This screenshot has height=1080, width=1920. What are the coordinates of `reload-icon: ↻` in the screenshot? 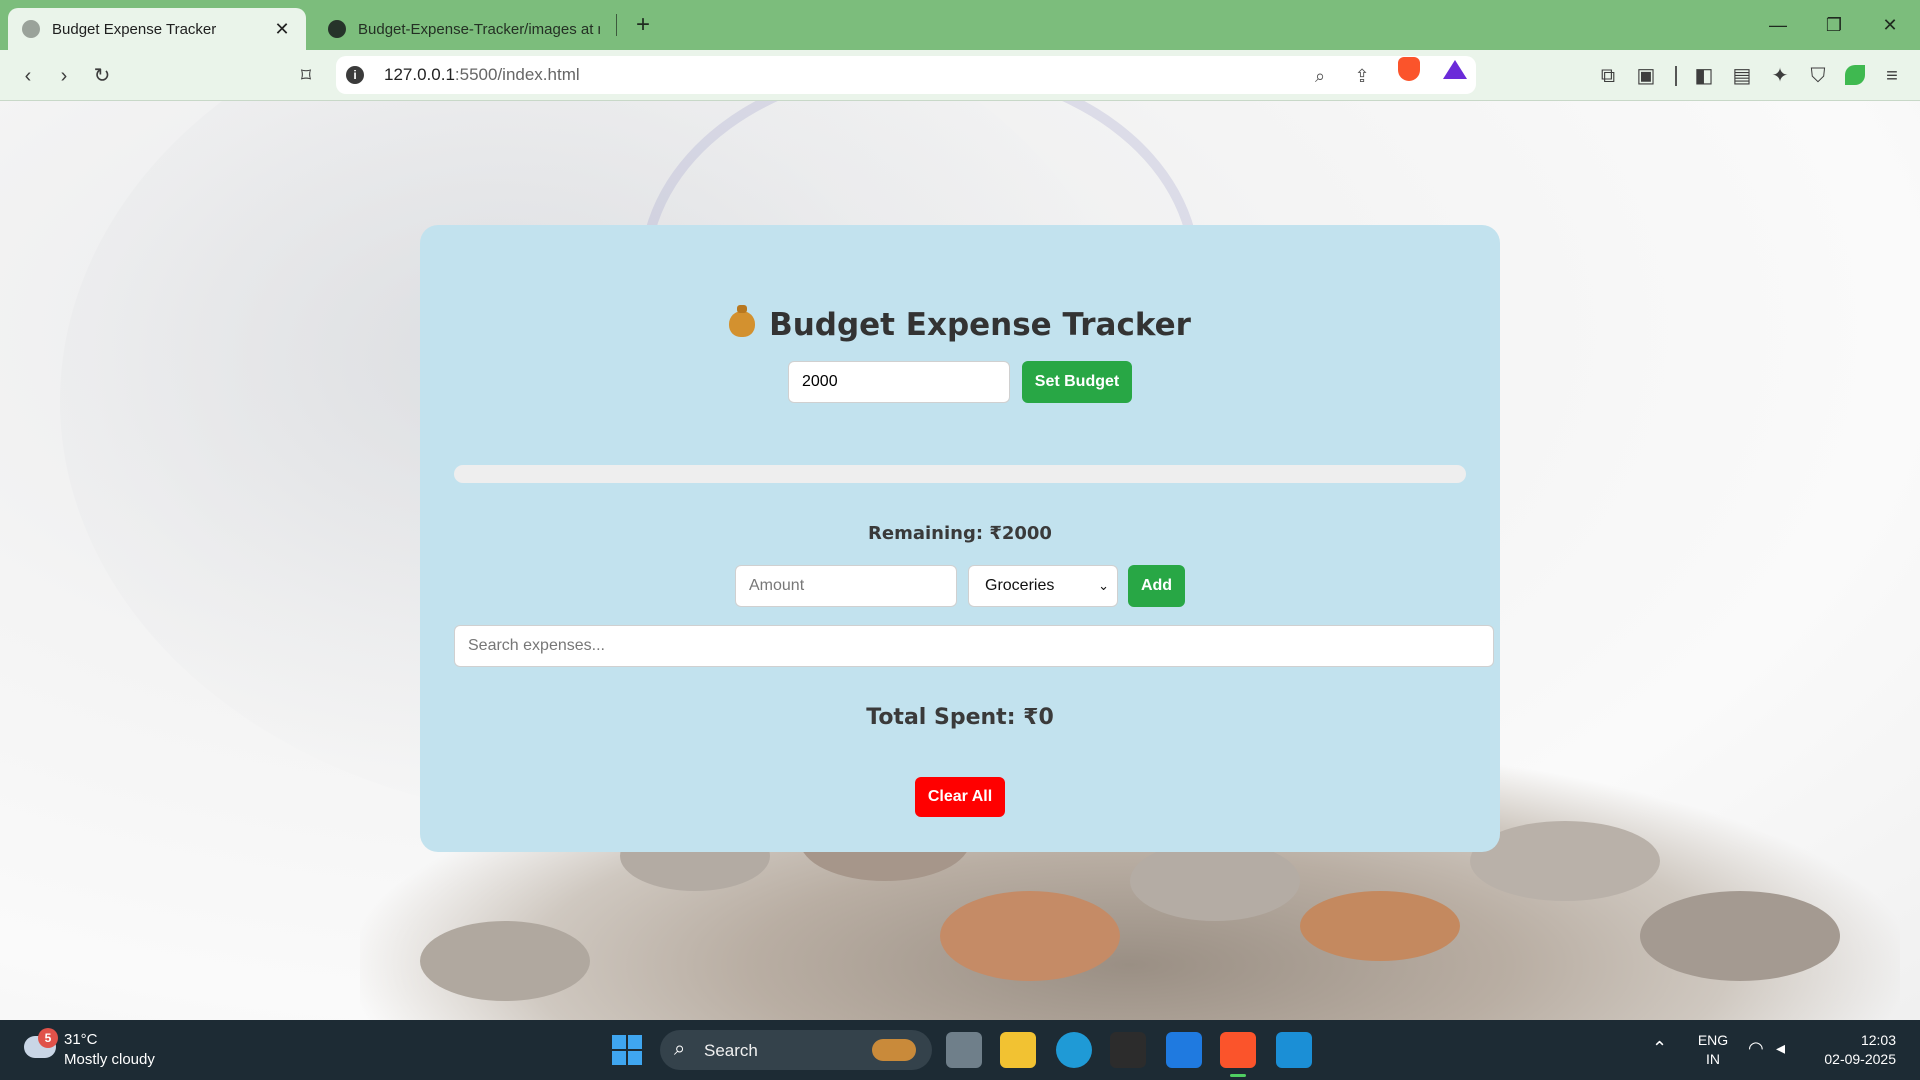 It's located at (102, 76).